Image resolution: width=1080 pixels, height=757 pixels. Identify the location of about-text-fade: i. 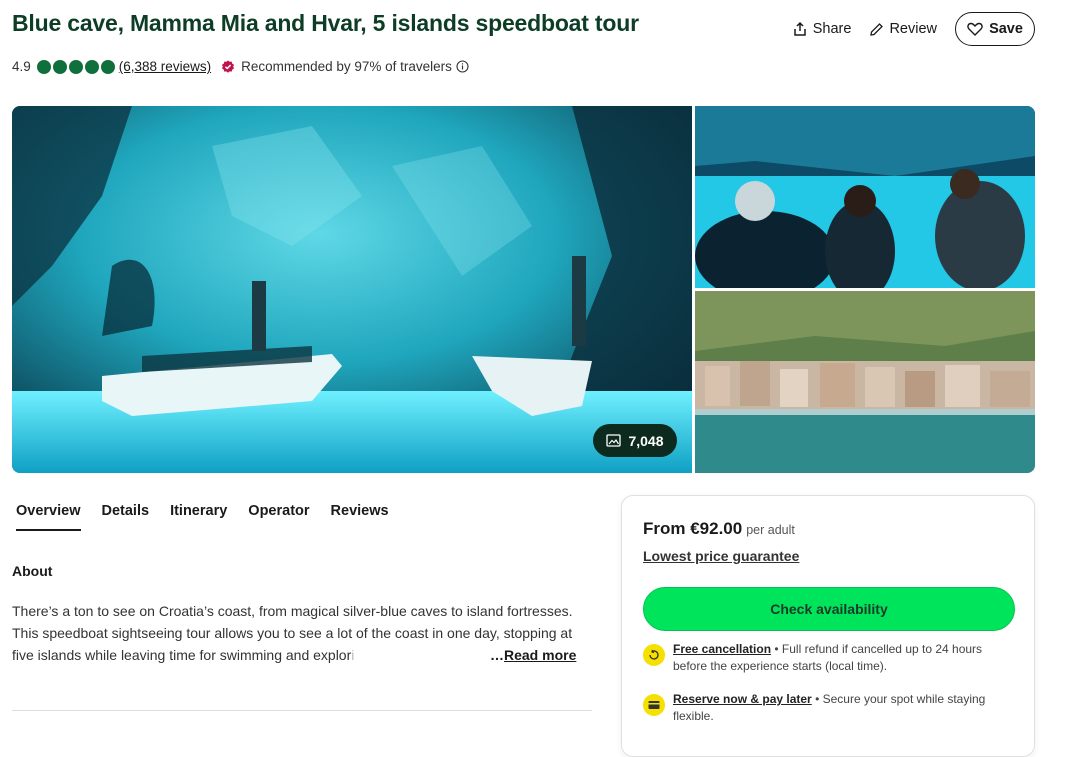
(353, 655).